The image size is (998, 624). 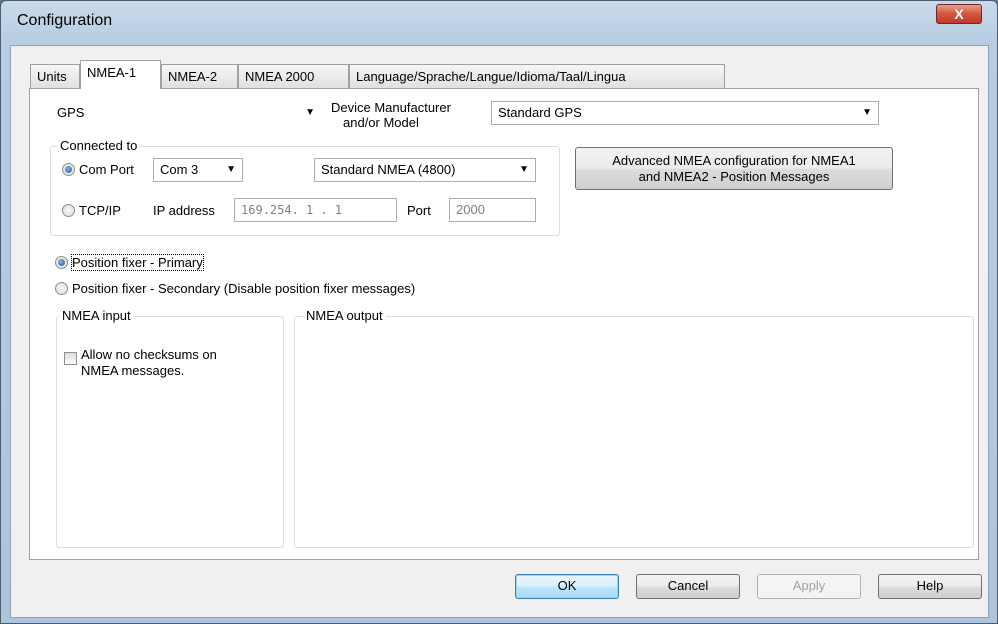 I want to click on nmea-output-title: NMEA output, so click(x=344, y=315).